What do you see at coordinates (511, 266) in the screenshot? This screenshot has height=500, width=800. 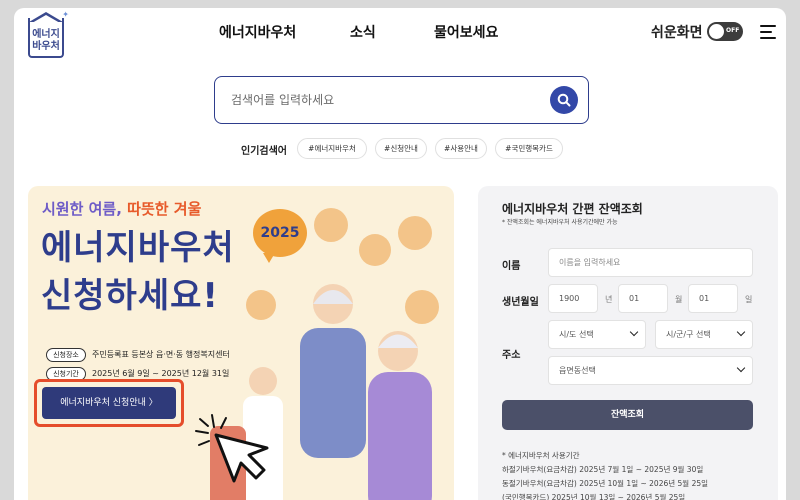 I see `name-label: 이름` at bounding box center [511, 266].